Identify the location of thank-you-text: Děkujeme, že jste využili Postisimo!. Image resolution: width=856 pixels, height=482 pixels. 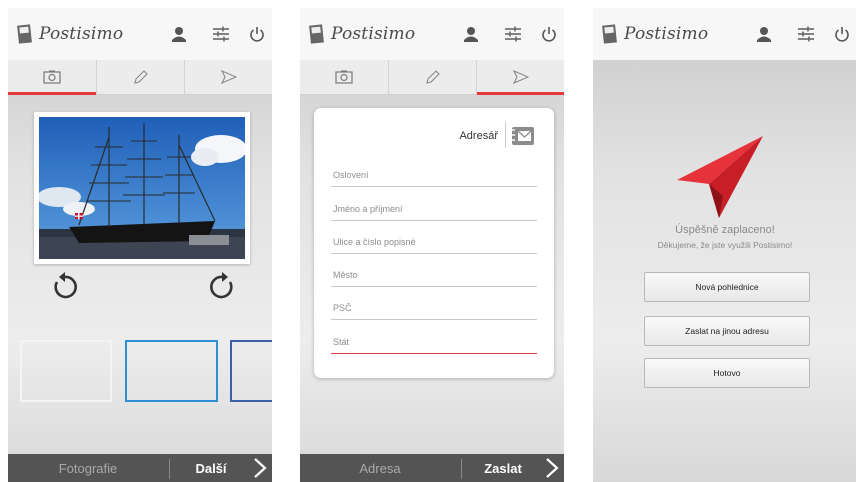
(725, 245).